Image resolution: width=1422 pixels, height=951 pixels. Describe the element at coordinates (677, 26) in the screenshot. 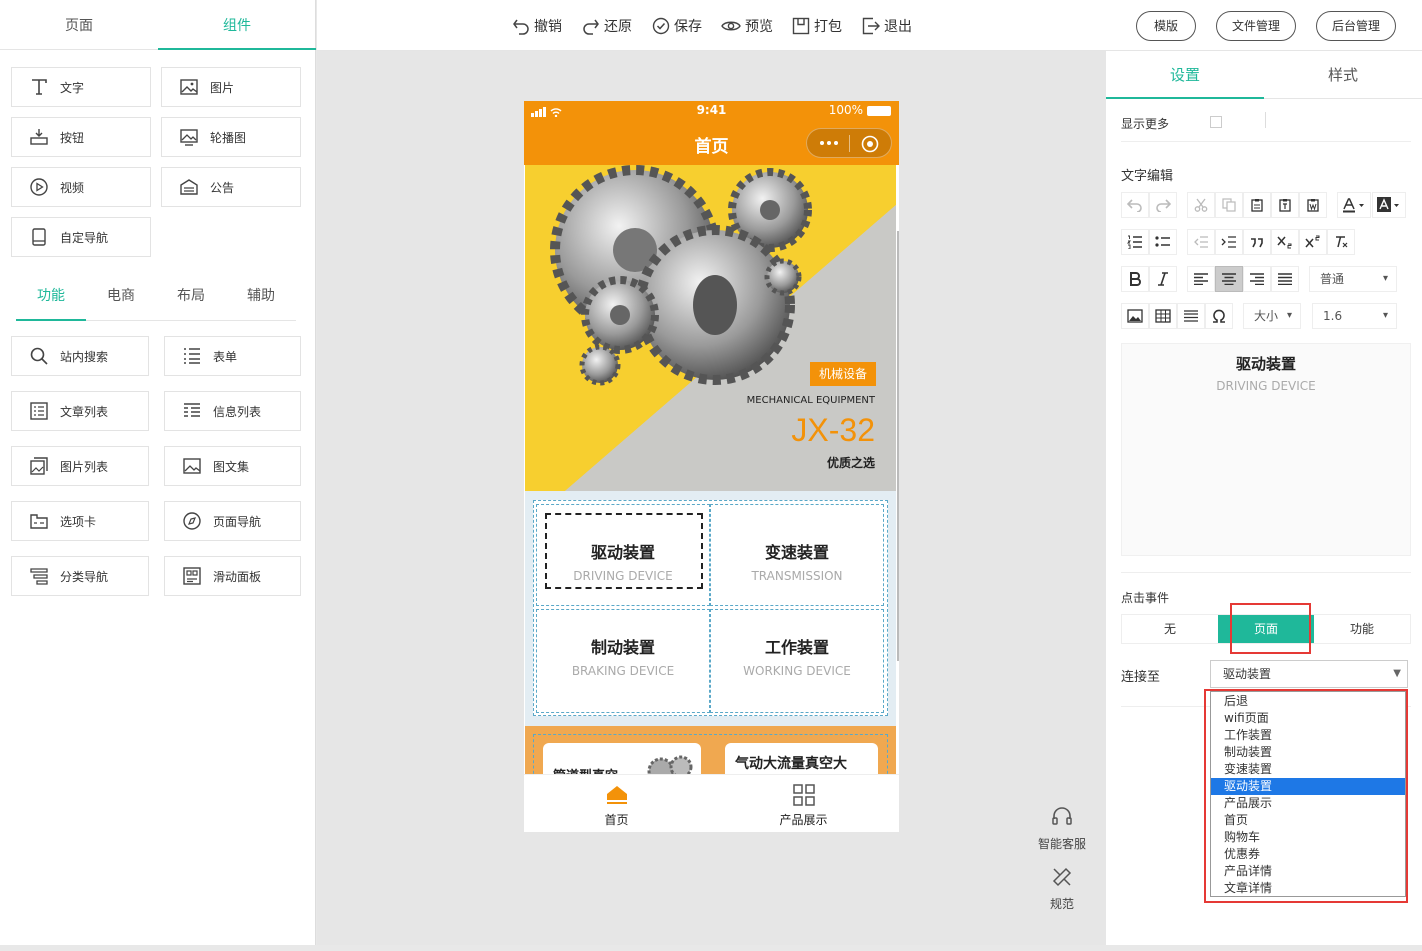

I see `save-button: 保存` at that location.